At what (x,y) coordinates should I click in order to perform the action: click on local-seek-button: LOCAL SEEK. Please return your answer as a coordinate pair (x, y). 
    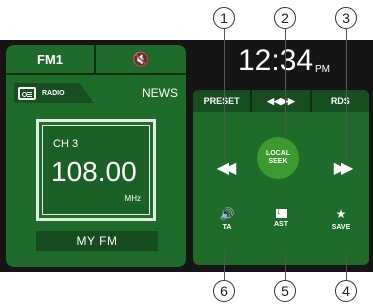
    Looking at the image, I should click on (278, 158).